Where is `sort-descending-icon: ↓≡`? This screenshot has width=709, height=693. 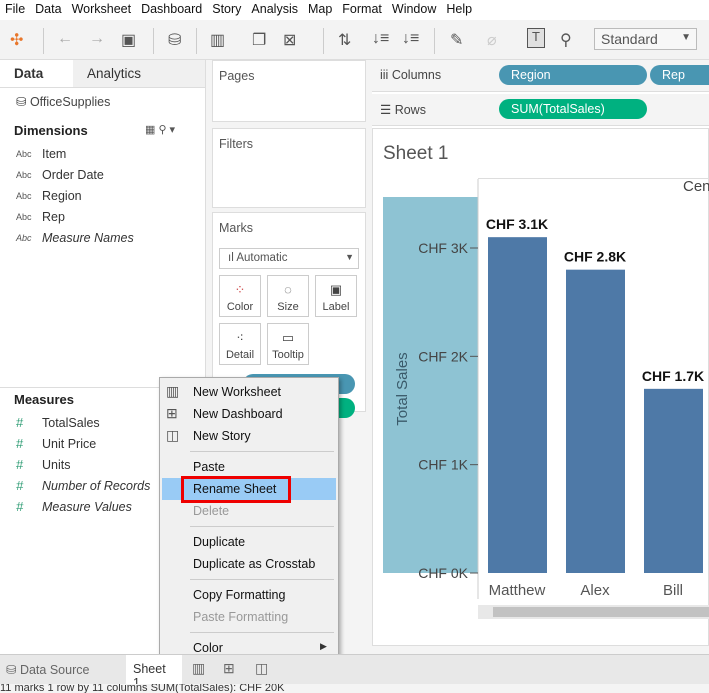 sort-descending-icon: ↓≡ is located at coordinates (410, 39).